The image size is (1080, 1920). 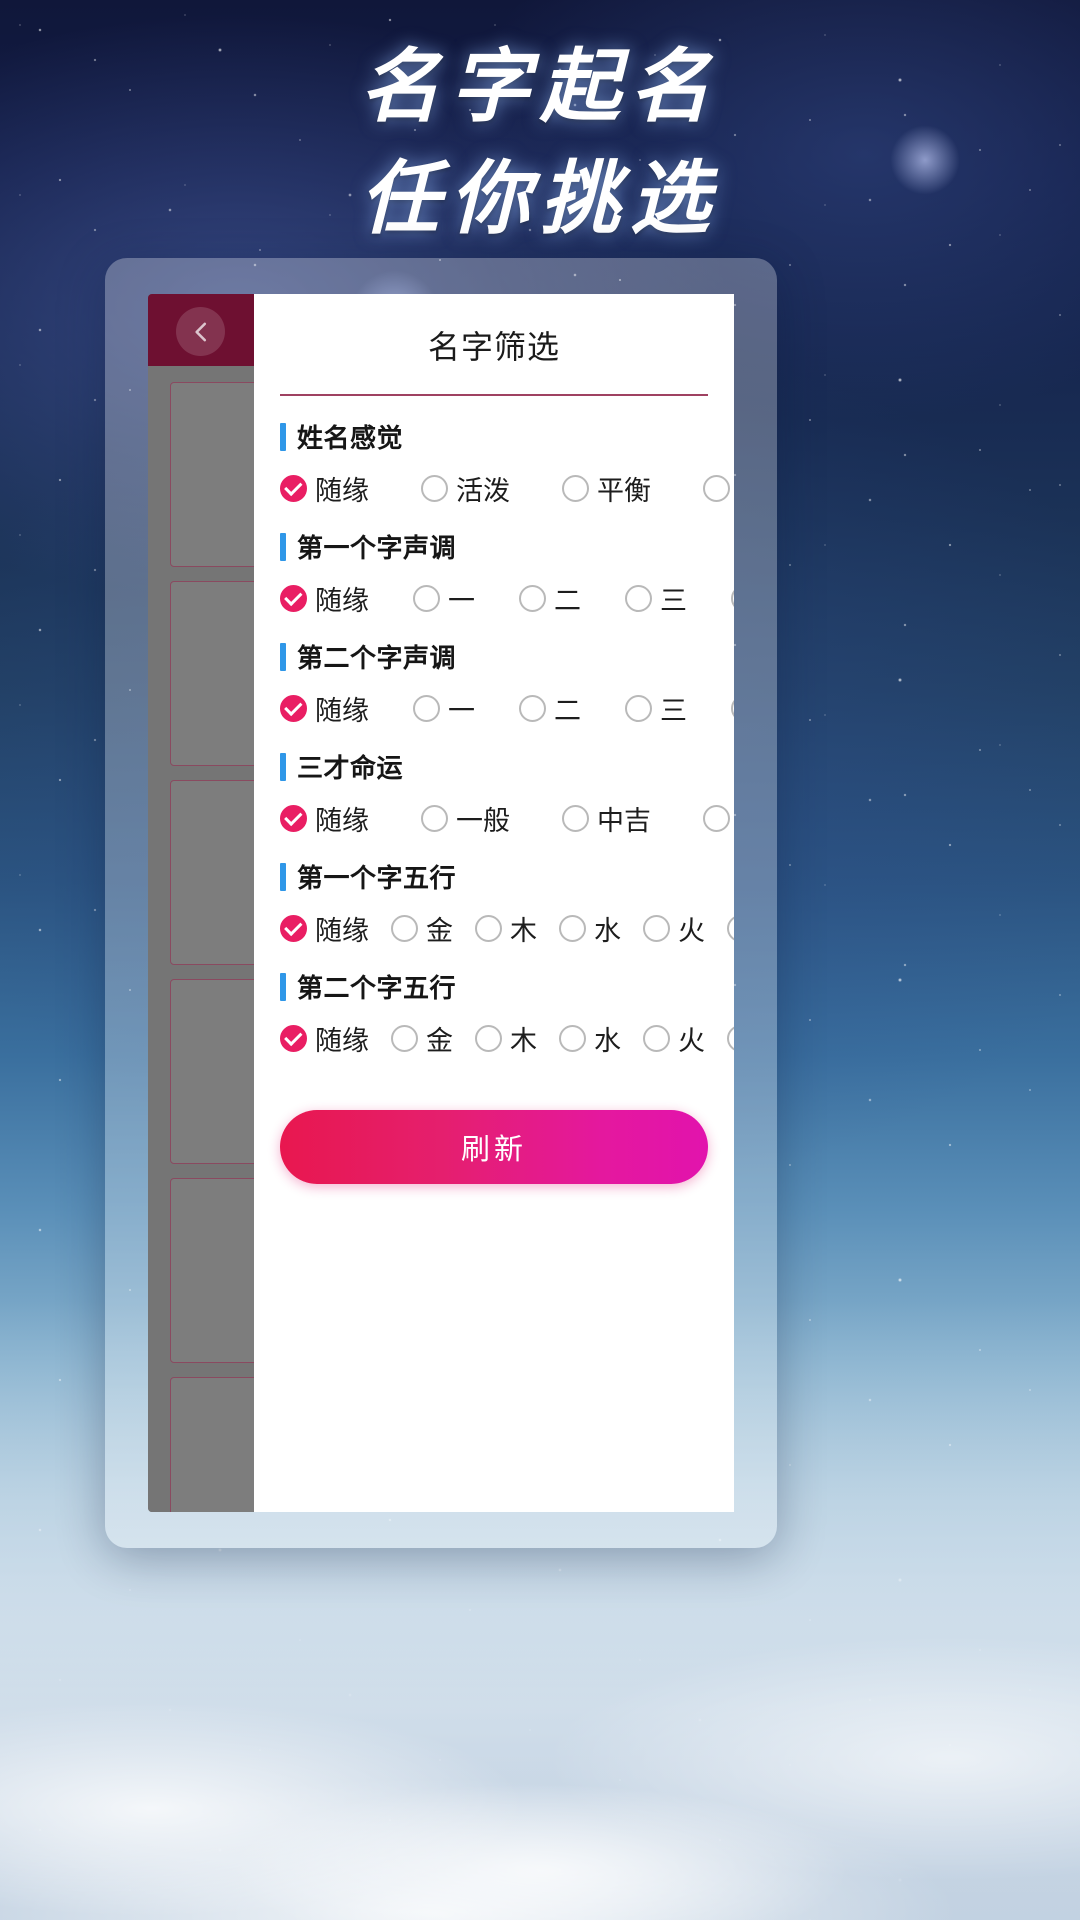 What do you see at coordinates (494, 395) in the screenshot?
I see `sheet-divider` at bounding box center [494, 395].